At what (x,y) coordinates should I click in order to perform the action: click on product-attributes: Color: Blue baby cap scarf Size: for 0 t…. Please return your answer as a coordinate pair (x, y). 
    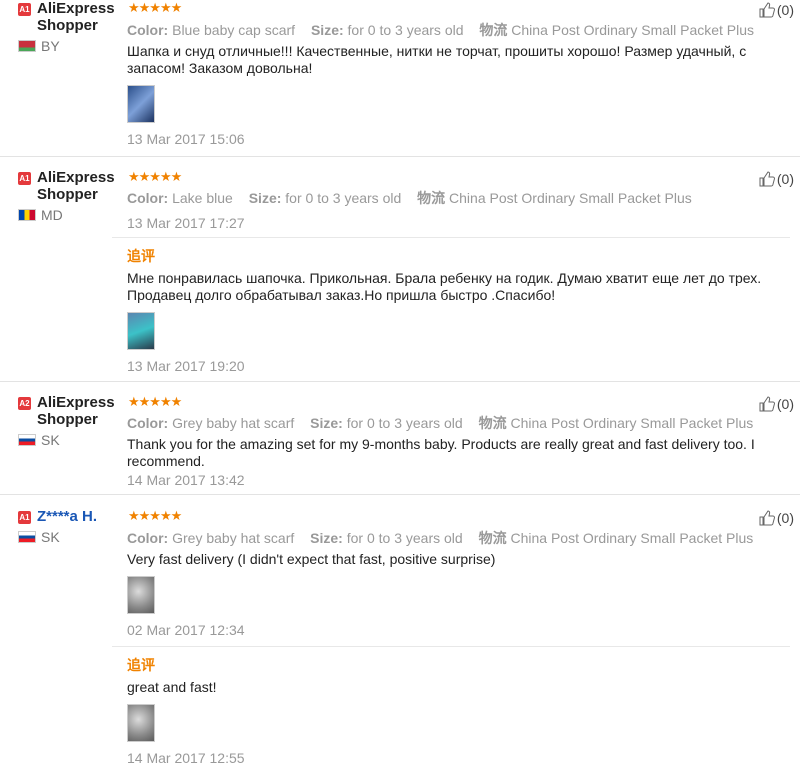
    Looking at the image, I should click on (441, 30).